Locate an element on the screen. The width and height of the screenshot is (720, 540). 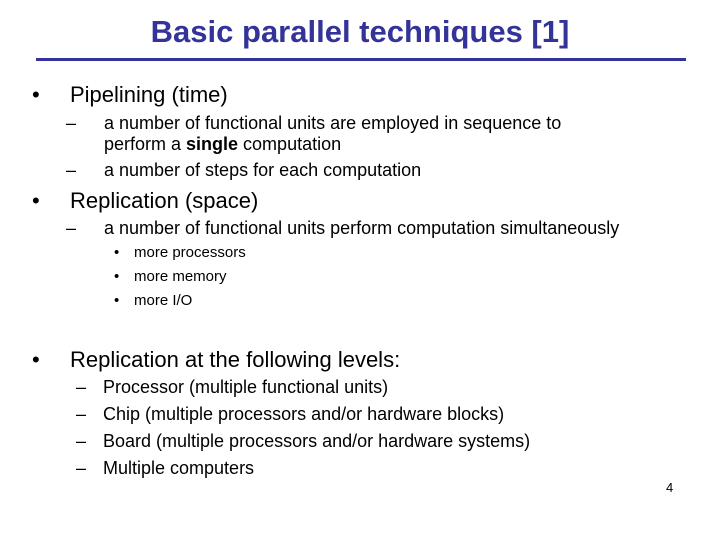
level-text: Multiple computers is located at coordinates (179, 468).